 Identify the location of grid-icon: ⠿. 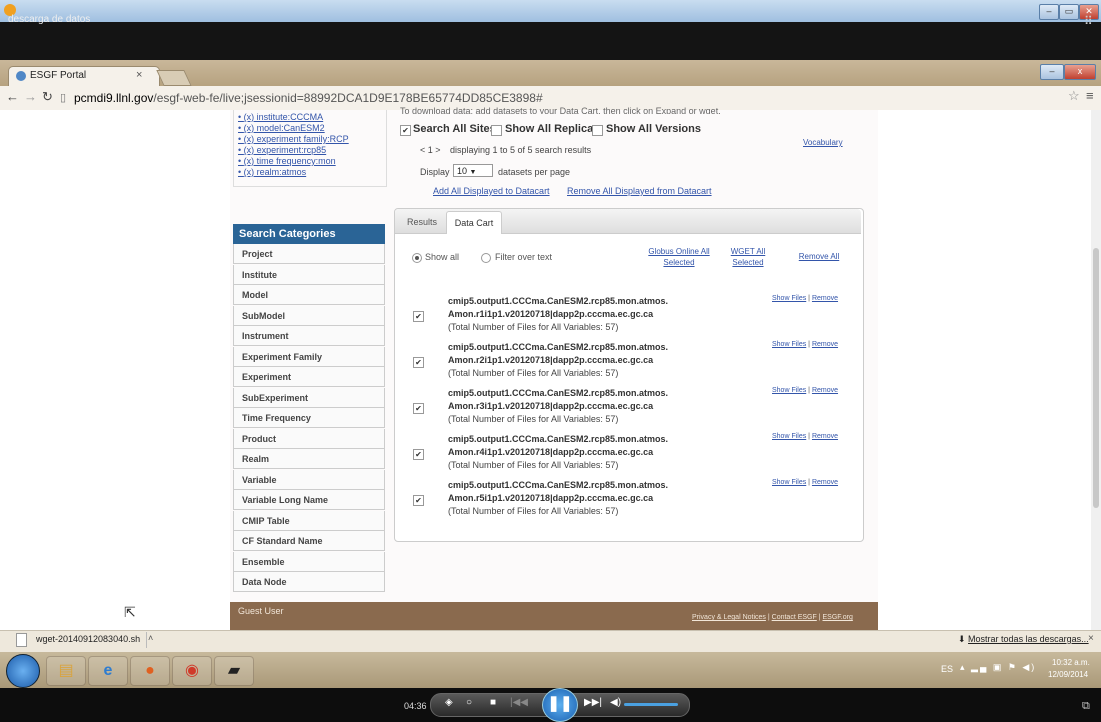
(1088, 21).